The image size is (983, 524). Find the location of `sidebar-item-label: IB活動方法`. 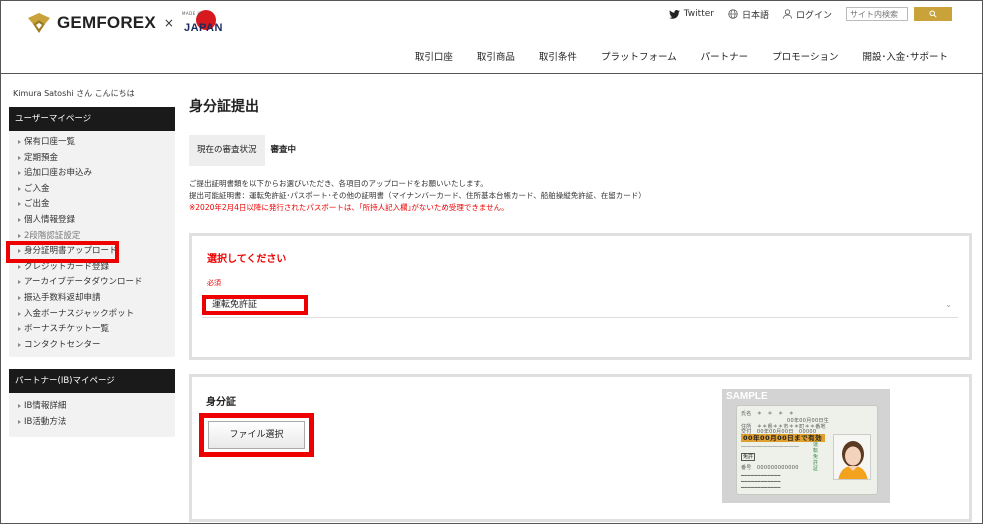

sidebar-item-label: IB活動方法 is located at coordinates (45, 421).